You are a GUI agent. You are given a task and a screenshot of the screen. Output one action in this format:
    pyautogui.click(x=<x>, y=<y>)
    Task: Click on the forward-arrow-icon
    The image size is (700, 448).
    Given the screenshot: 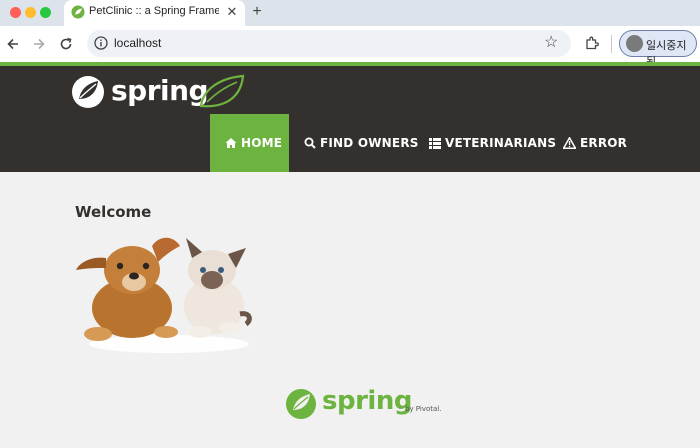 What is the action you would take?
    pyautogui.click(x=39, y=44)
    